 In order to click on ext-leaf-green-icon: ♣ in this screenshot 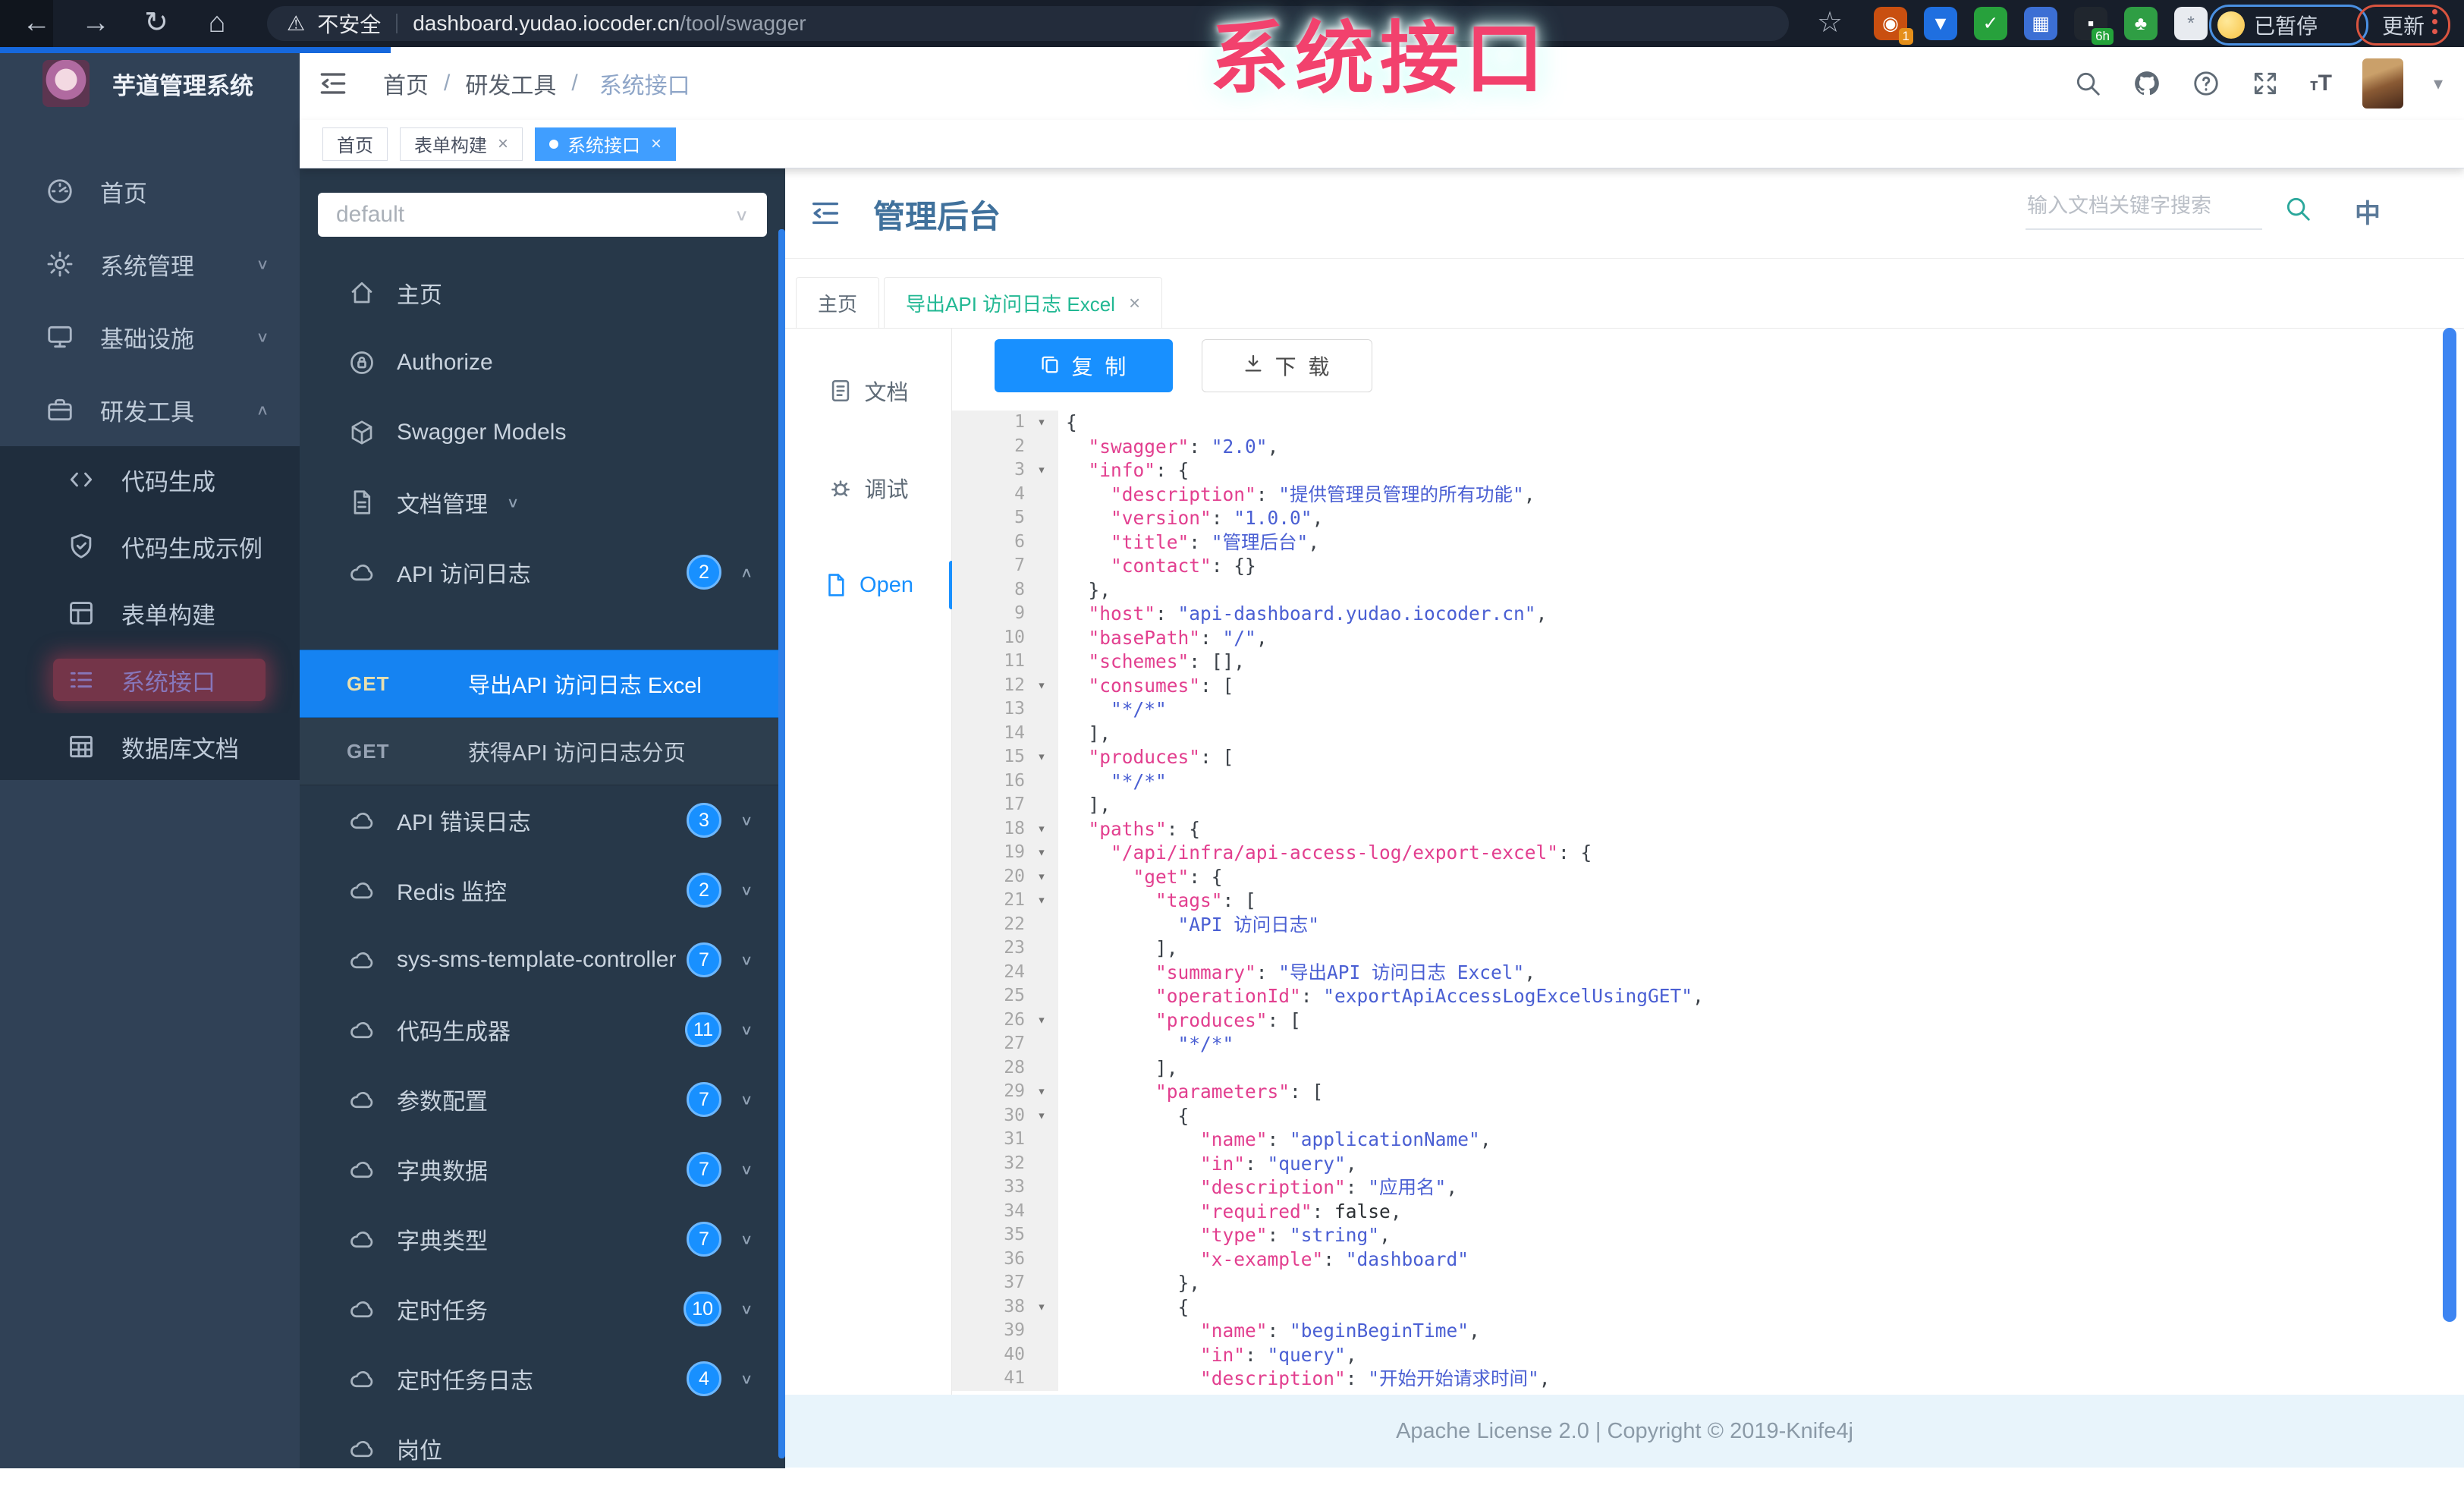, I will do `click(2141, 23)`.